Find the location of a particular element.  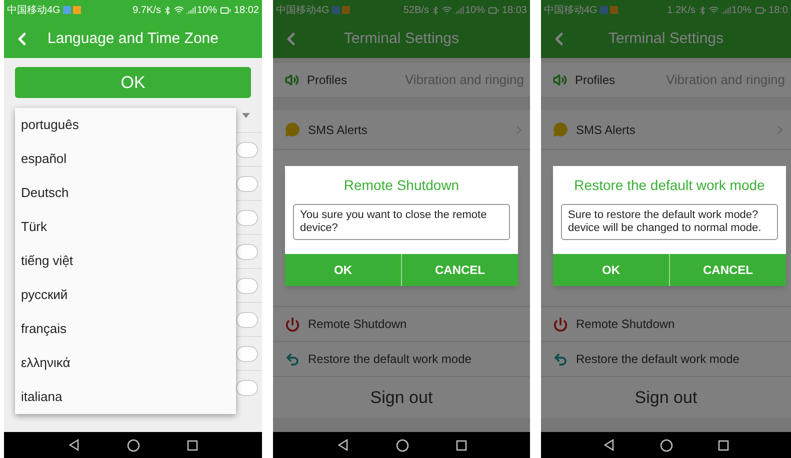

language-option: русский is located at coordinates (125, 295).